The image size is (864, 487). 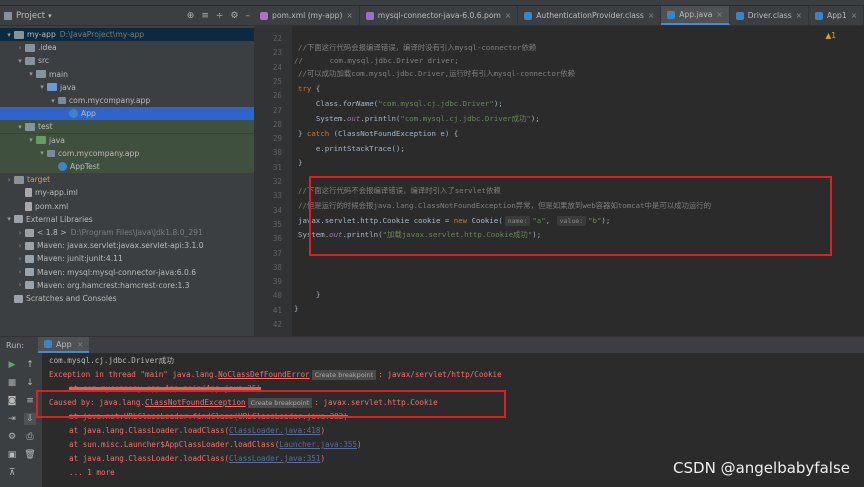 What do you see at coordinates (268, 295) in the screenshot?
I see `line-number: 40` at bounding box center [268, 295].